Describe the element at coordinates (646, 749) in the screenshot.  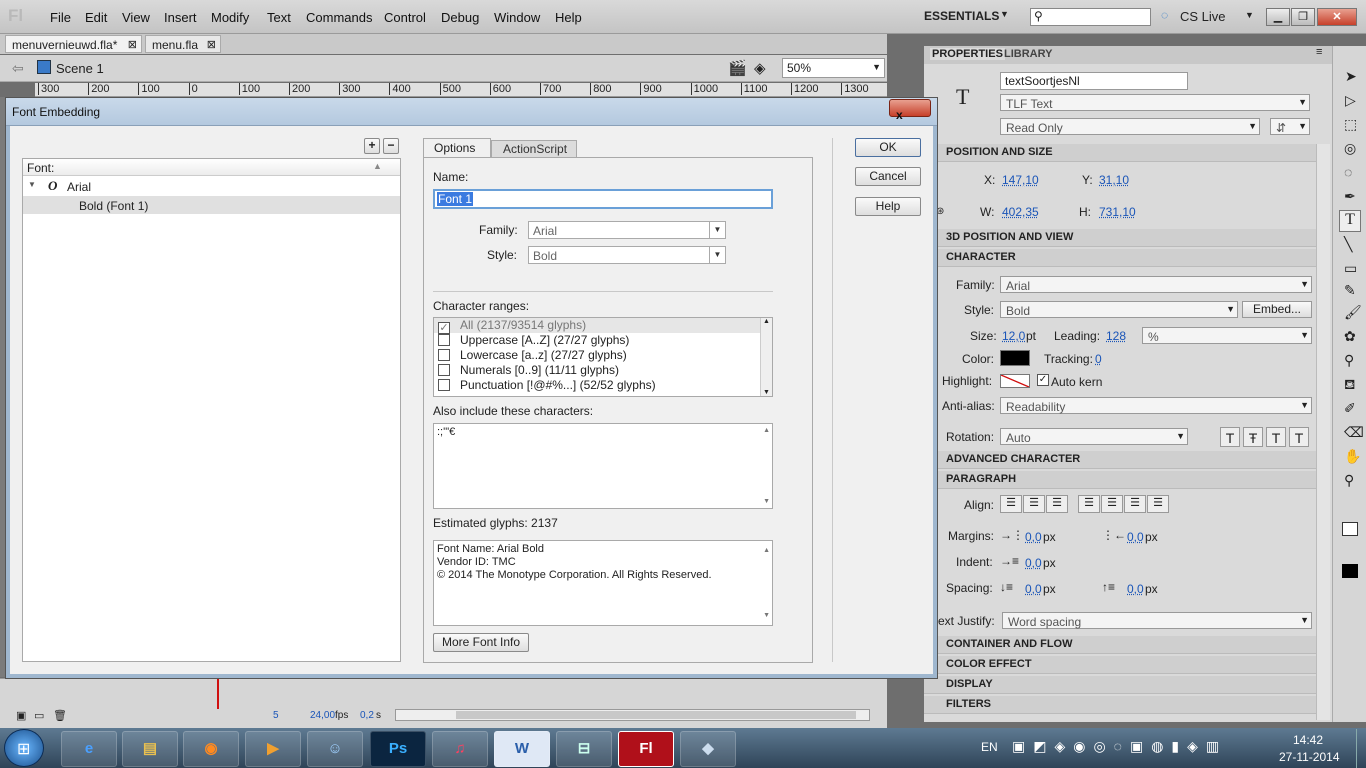
I see `flash-icon: Fl` at that location.